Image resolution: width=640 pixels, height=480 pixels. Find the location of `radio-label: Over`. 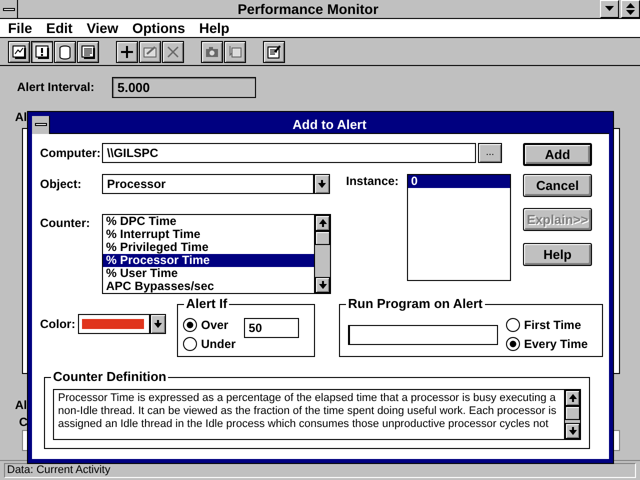

radio-label: Over is located at coordinates (214, 325).